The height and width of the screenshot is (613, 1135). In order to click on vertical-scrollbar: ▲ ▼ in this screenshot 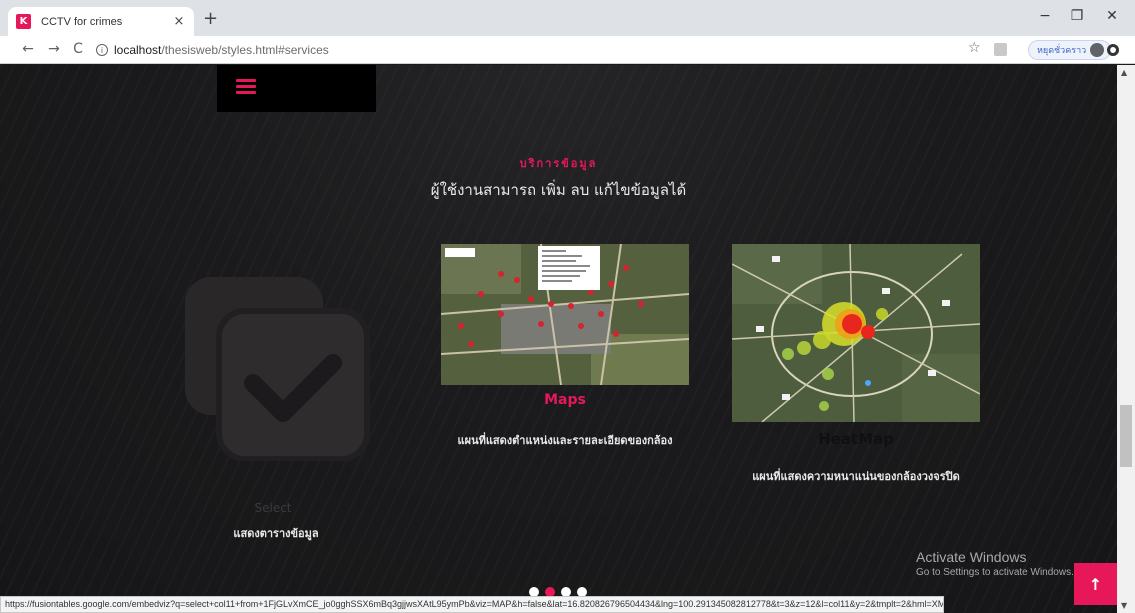, I will do `click(1126, 339)`.